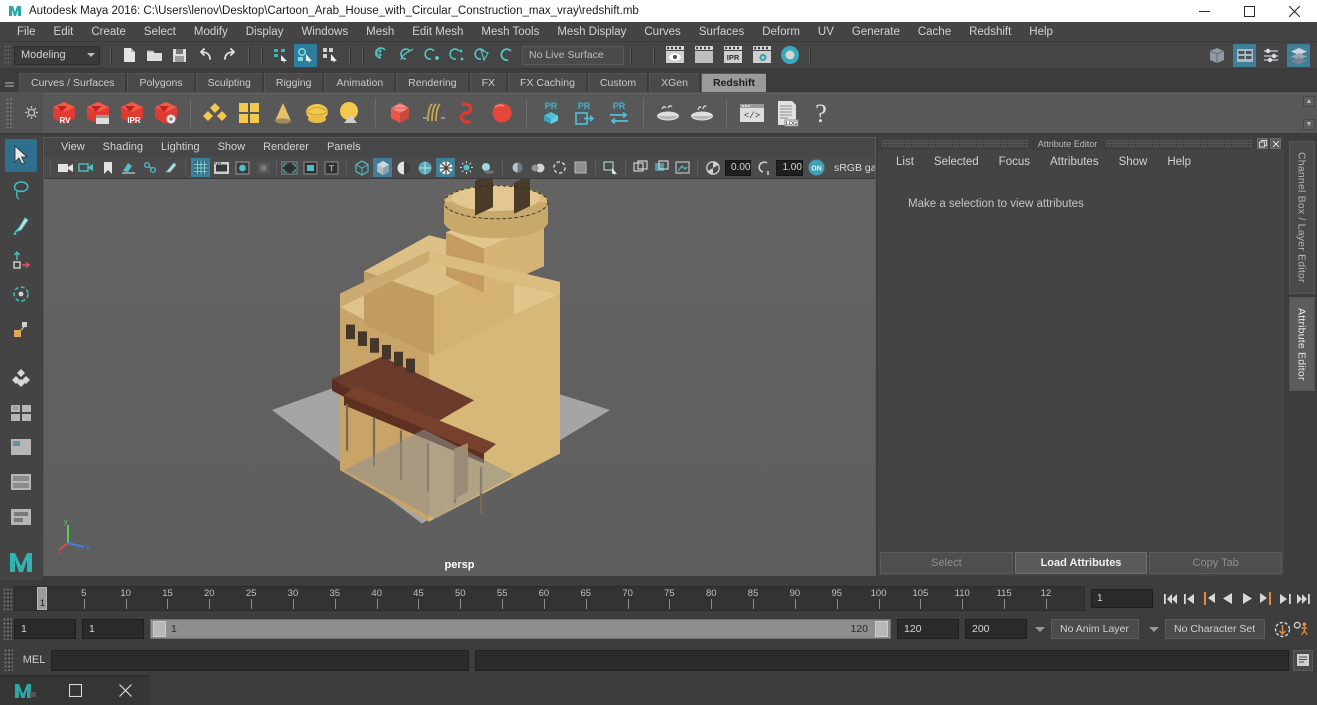  What do you see at coordinates (468, 113) in the screenshot?
I see `redshift-curve-button` at bounding box center [468, 113].